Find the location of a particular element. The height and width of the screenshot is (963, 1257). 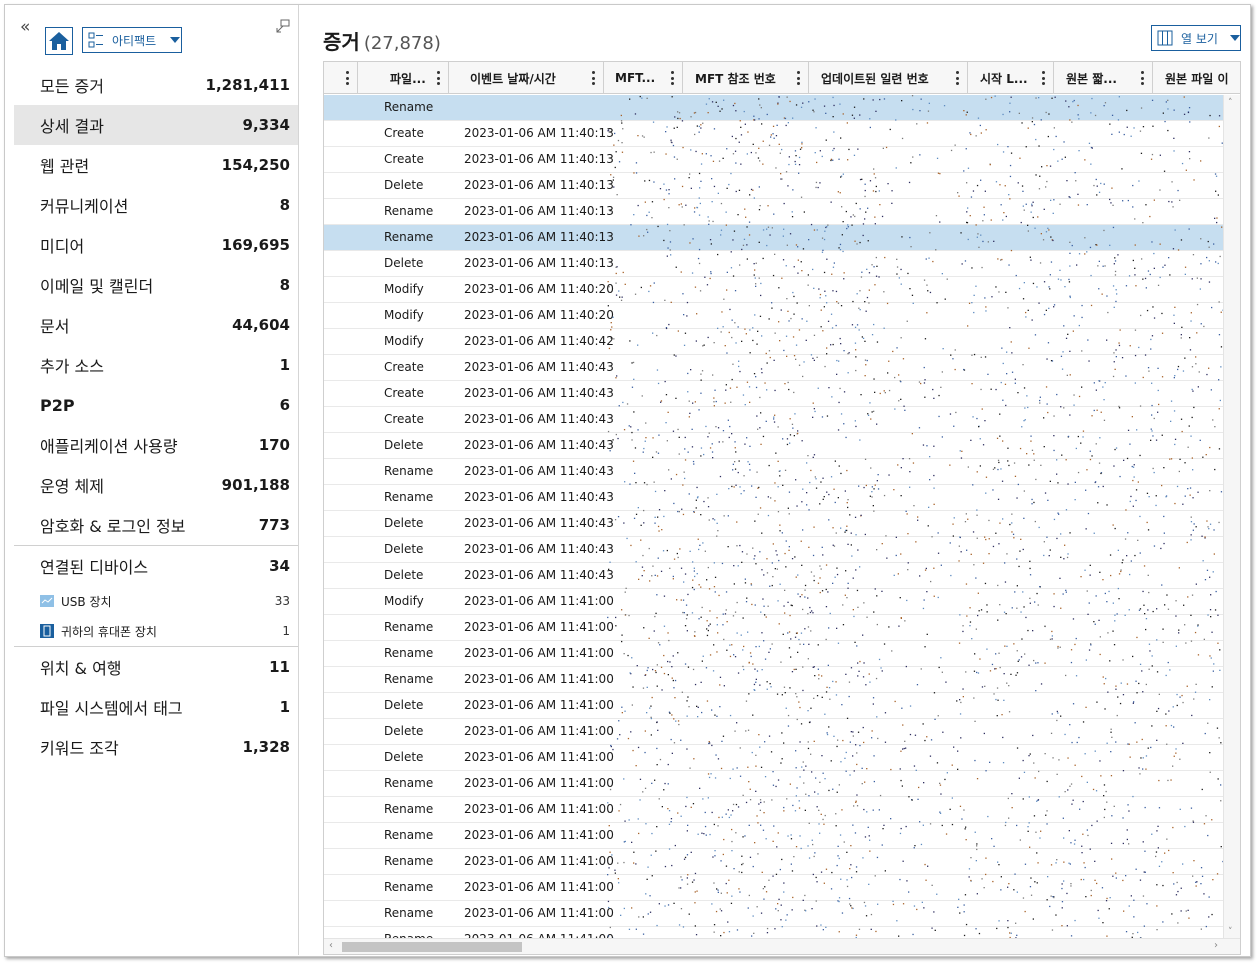

category-encryption-login: 암호화 & 로그인 정보 773 is located at coordinates (156, 525).